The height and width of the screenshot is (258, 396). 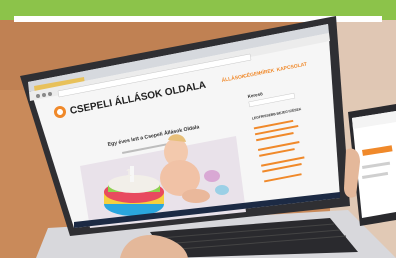 I want to click on browser-forward-icon, so click(x=44, y=95).